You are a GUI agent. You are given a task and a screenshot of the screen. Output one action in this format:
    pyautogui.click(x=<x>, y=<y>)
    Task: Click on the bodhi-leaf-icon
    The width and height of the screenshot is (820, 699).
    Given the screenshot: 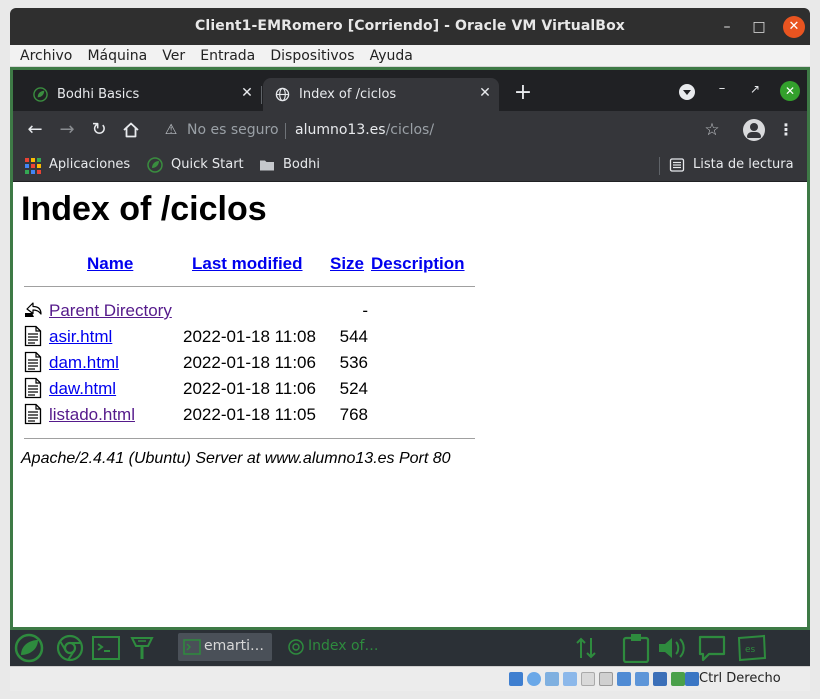 What is the action you would take?
    pyautogui.click(x=155, y=165)
    